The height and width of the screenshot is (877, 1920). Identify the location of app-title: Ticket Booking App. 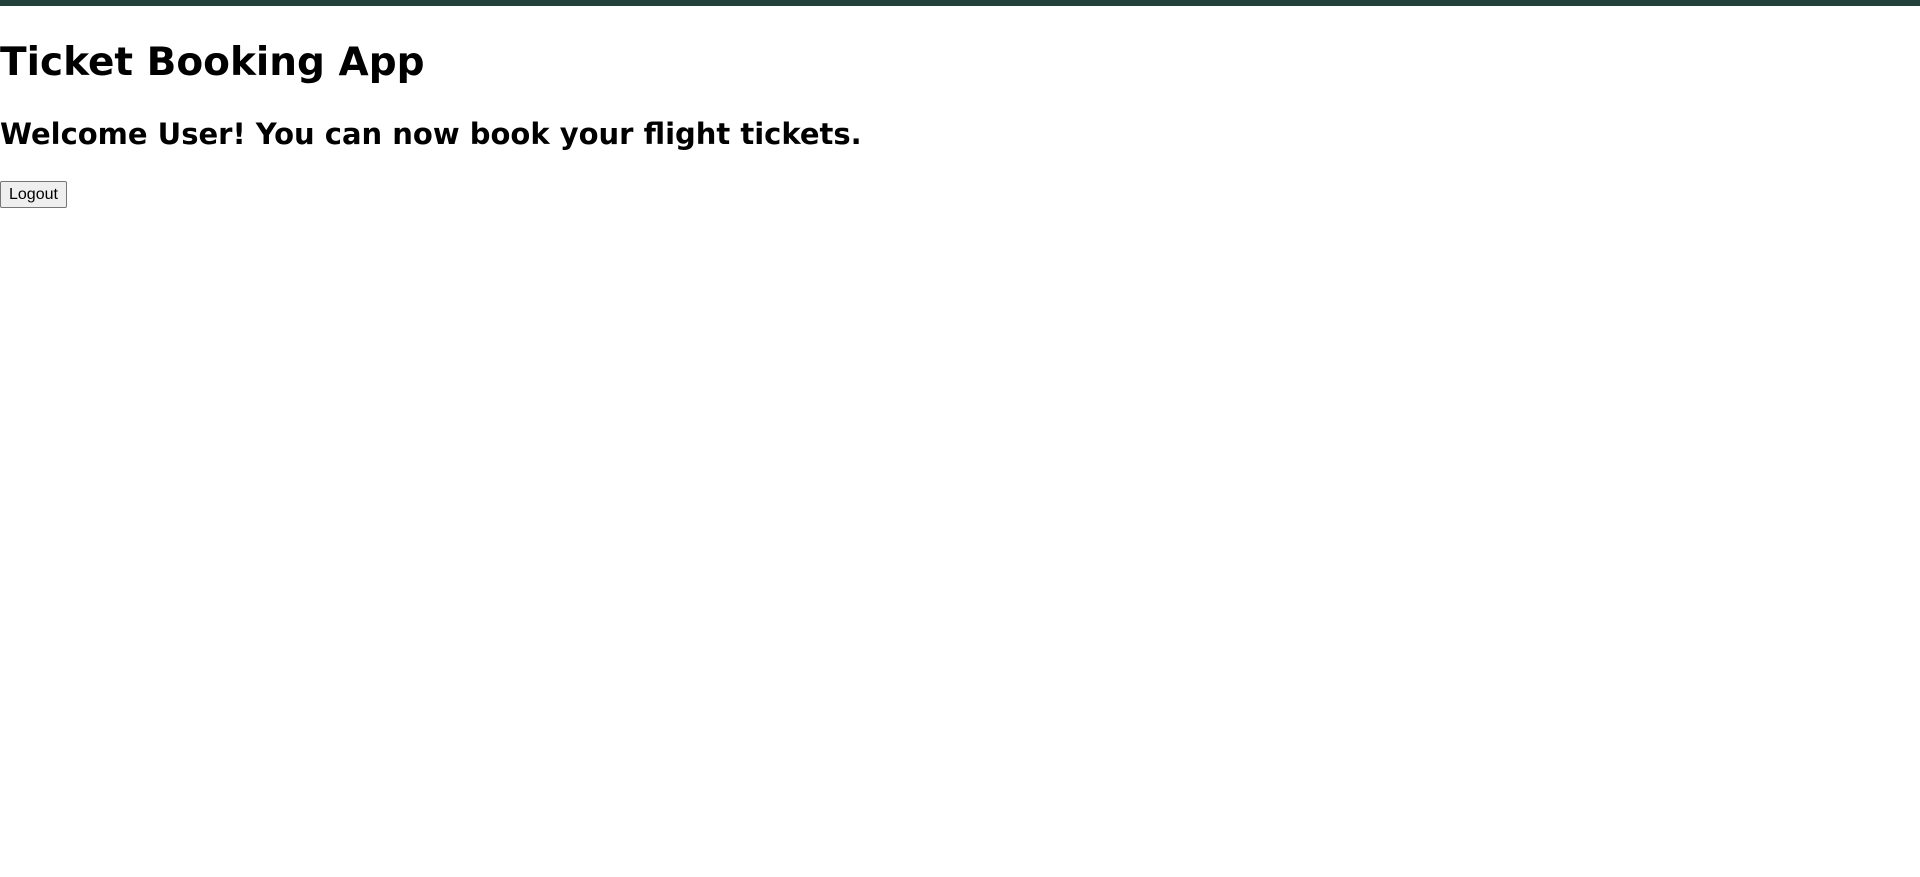
(212, 62).